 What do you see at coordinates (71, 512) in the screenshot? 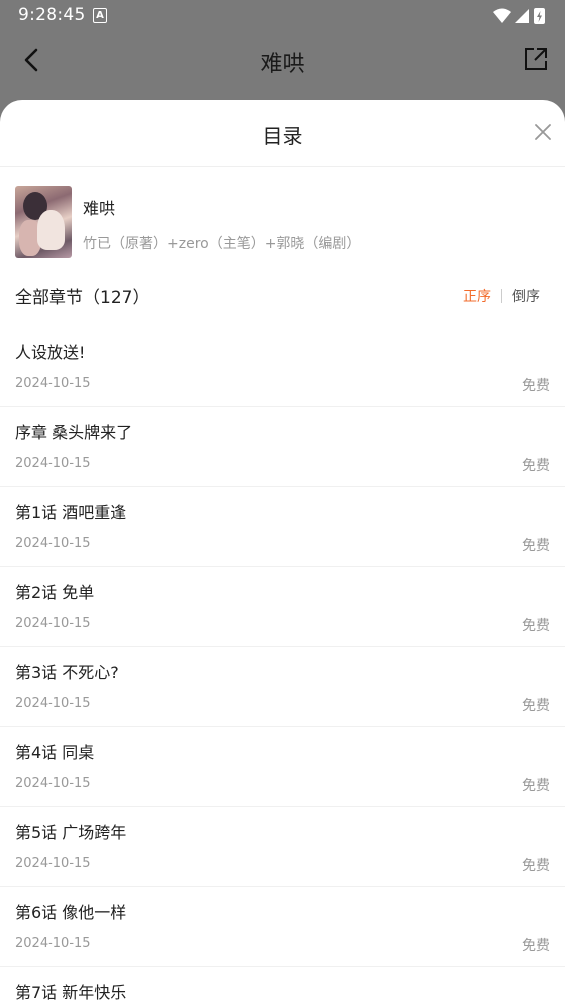
I see `chapter-title: 第1话 酒吧重逢` at bounding box center [71, 512].